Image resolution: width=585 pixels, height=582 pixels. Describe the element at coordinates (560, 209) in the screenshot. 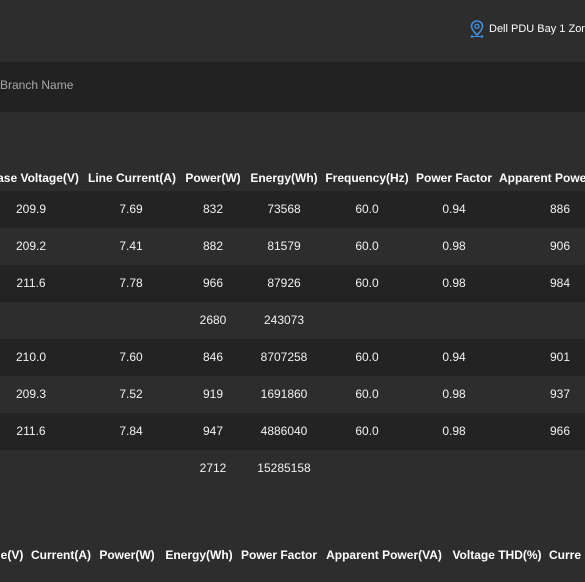

I see `cell-apparent-power: 886` at that location.